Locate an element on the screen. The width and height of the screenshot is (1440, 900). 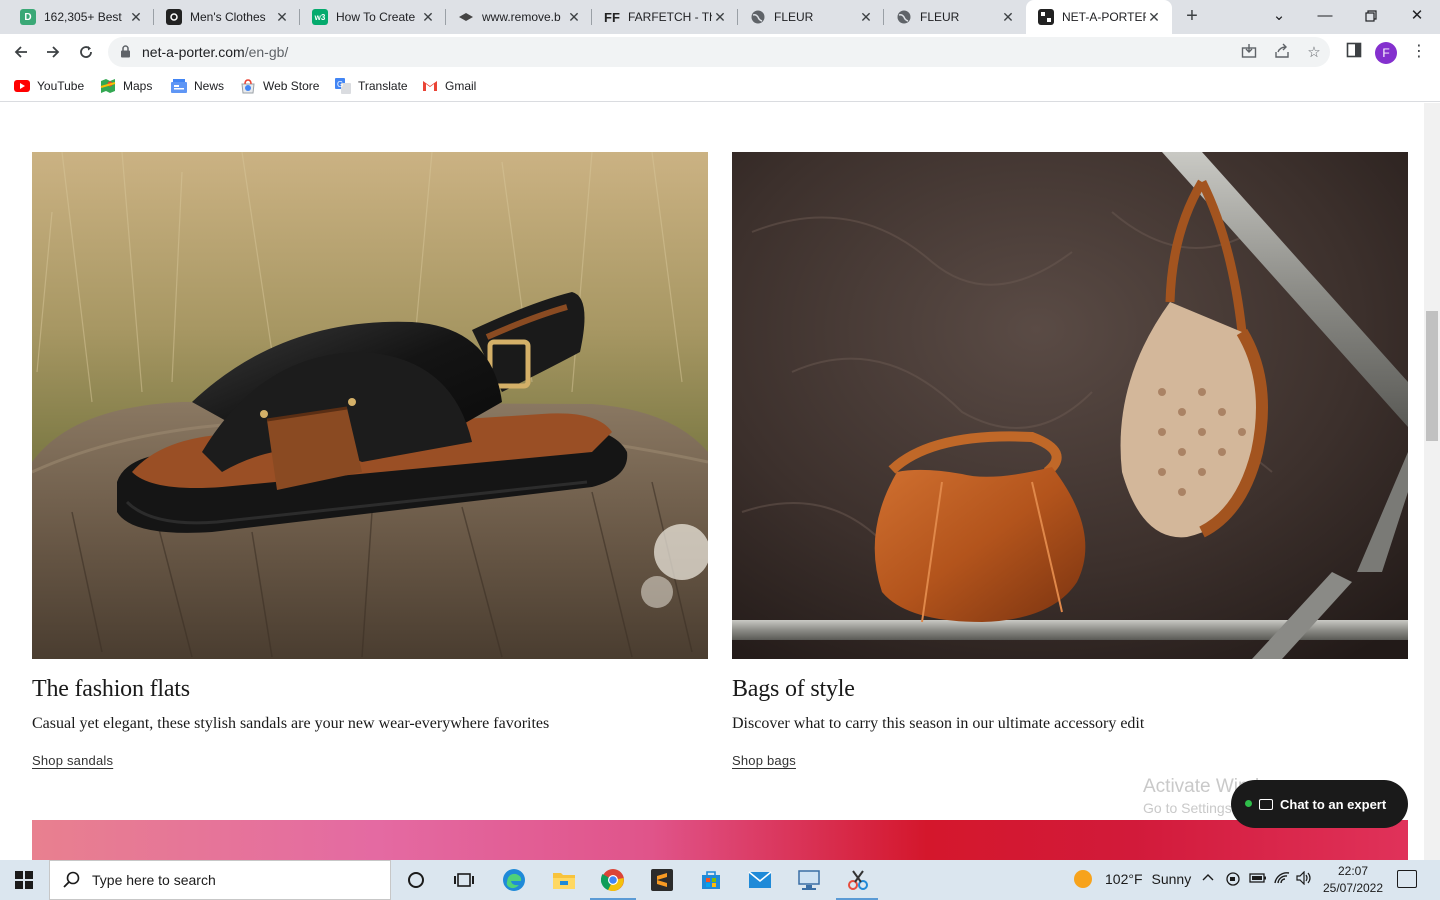
install-app-icon is located at coordinates (1249, 53).